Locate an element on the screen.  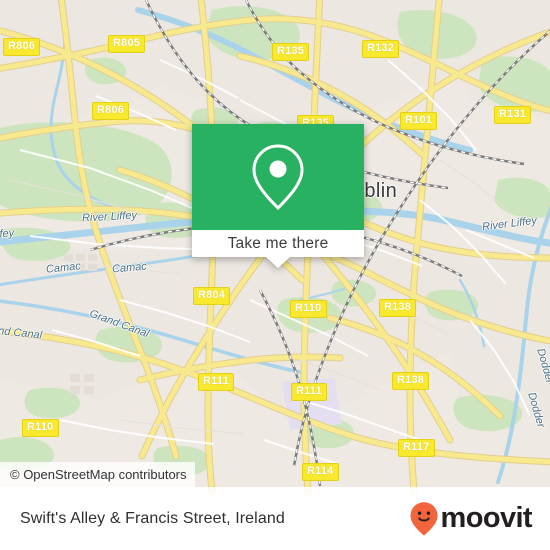
road-shield-r805: R805 is located at coordinates (127, 44).